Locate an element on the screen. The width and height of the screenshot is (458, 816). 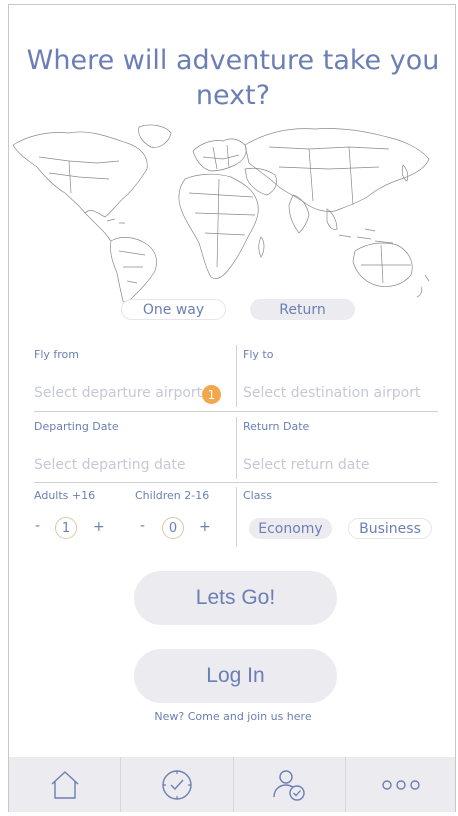
user-check-icon is located at coordinates (289, 785).